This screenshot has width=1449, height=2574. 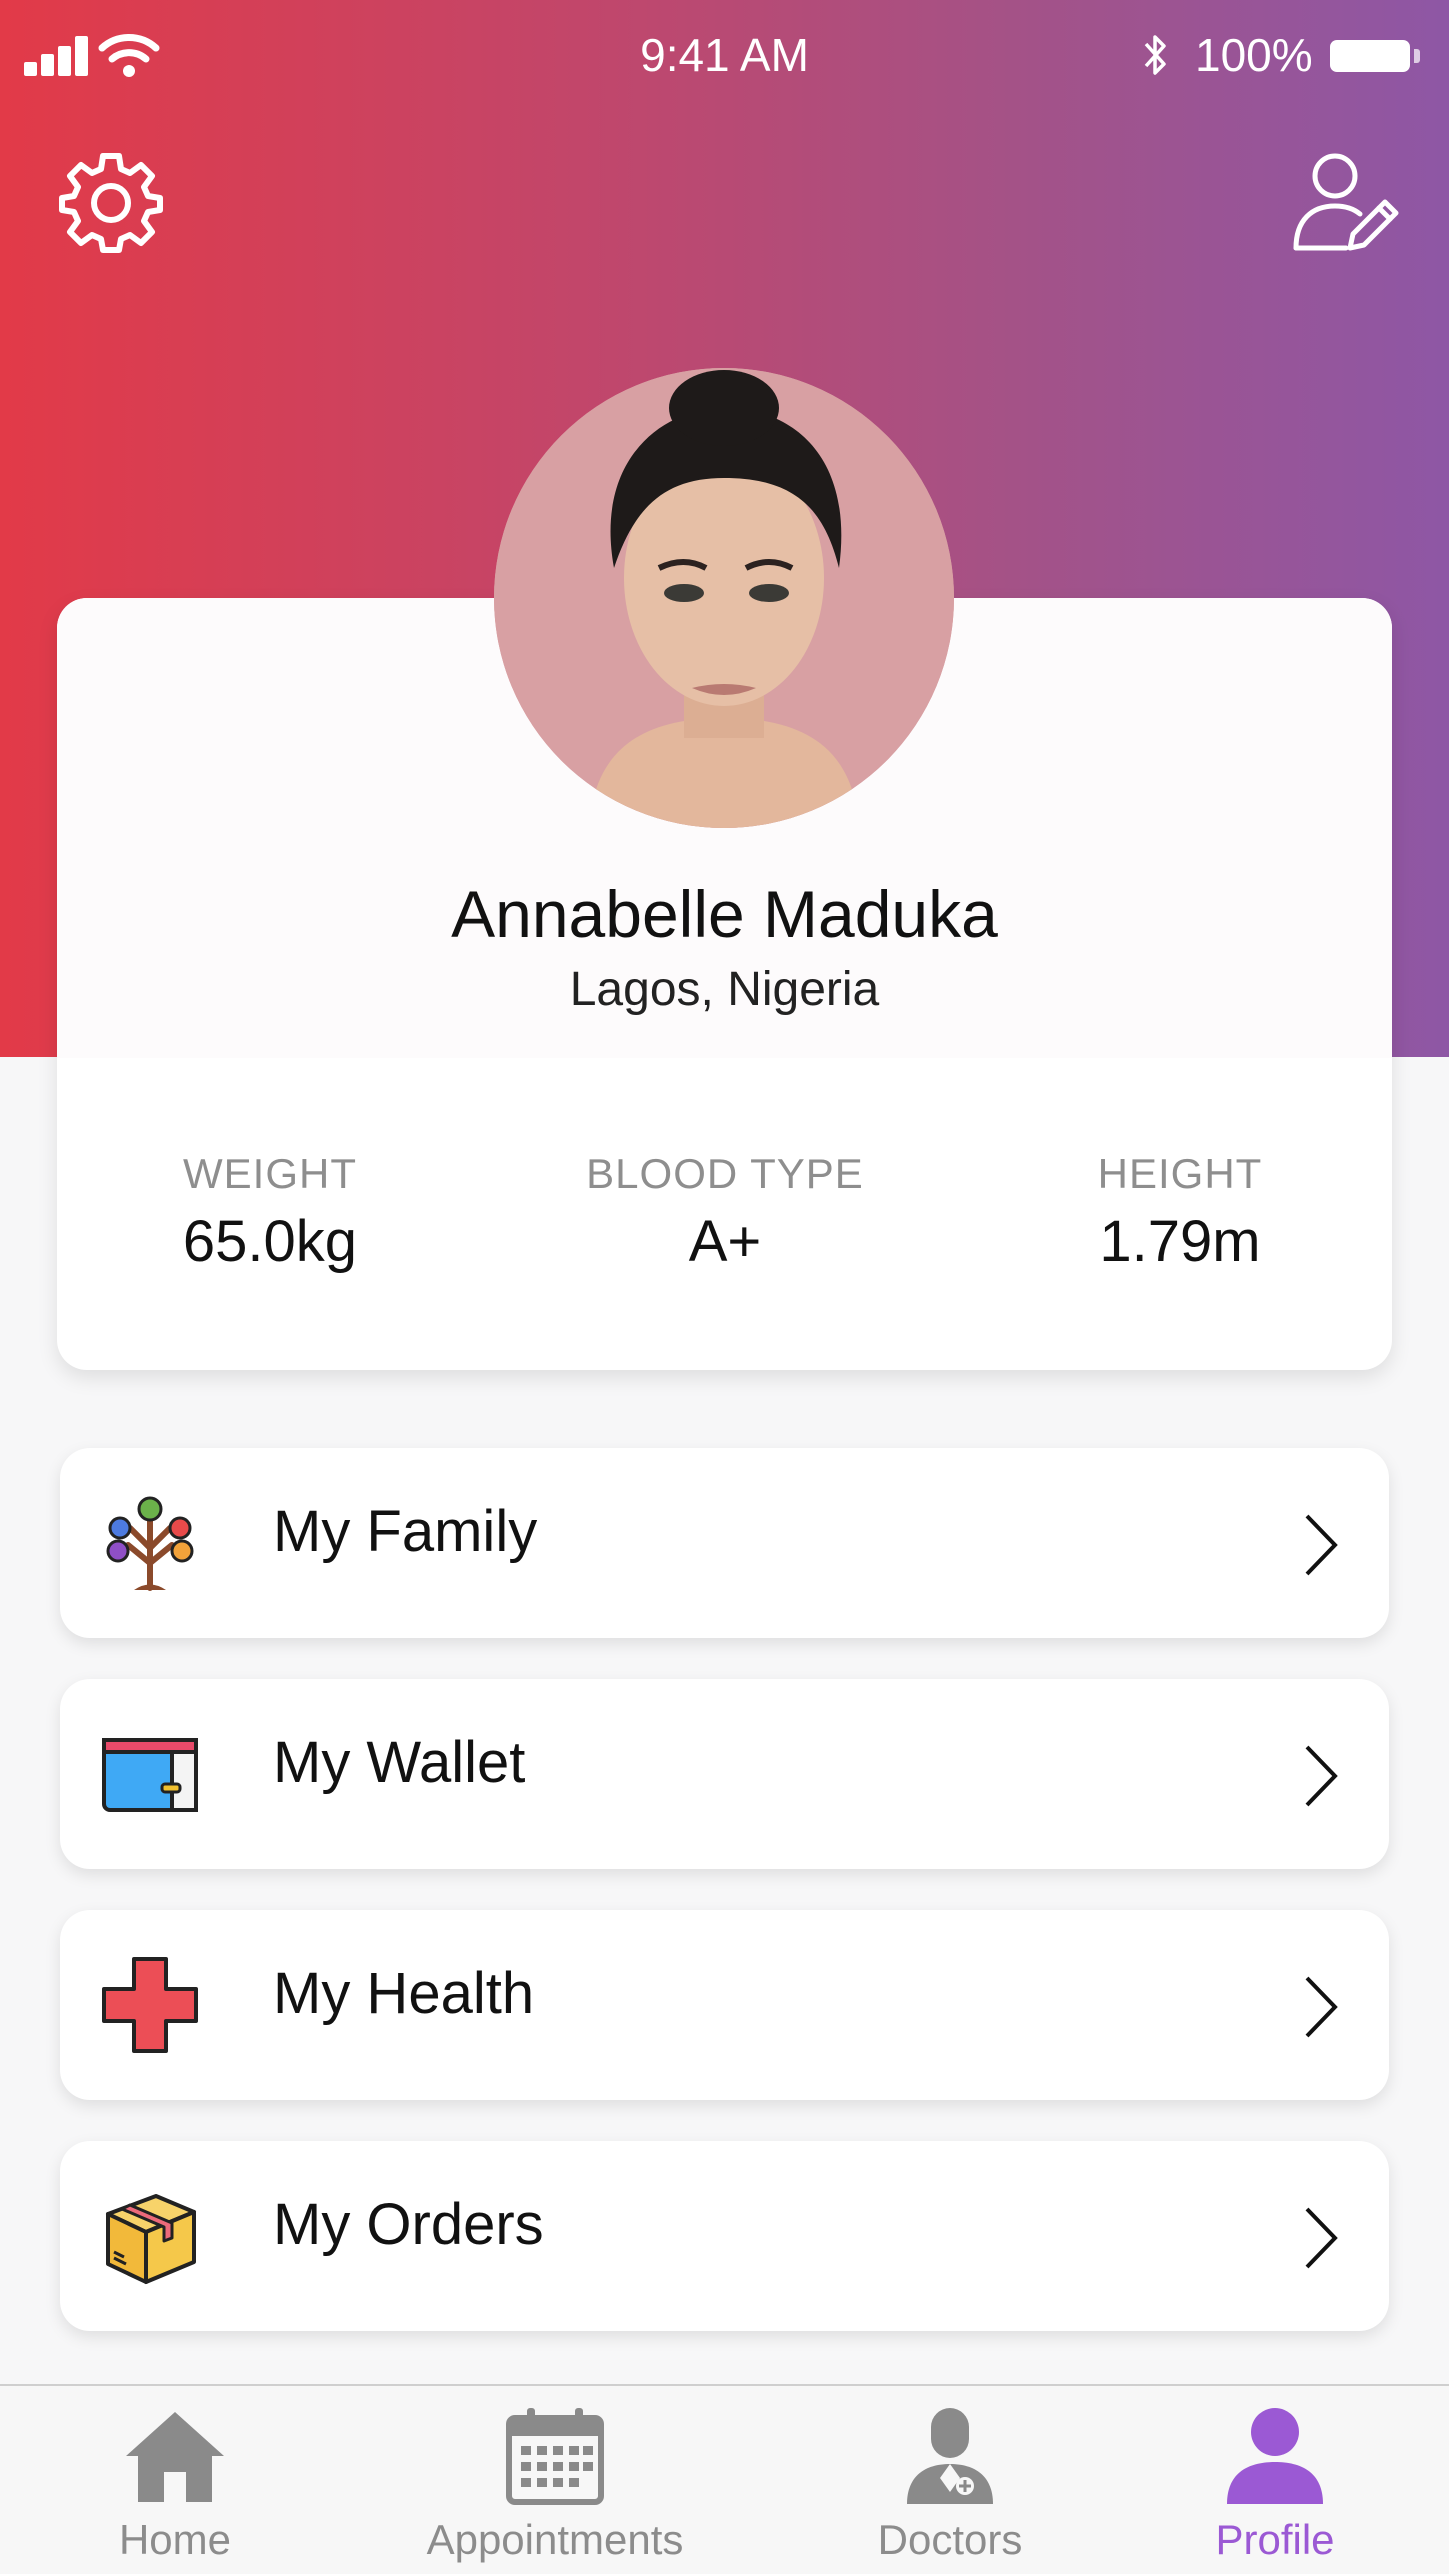 What do you see at coordinates (724, 914) in the screenshot?
I see `user-name: Annabelle Maduka` at bounding box center [724, 914].